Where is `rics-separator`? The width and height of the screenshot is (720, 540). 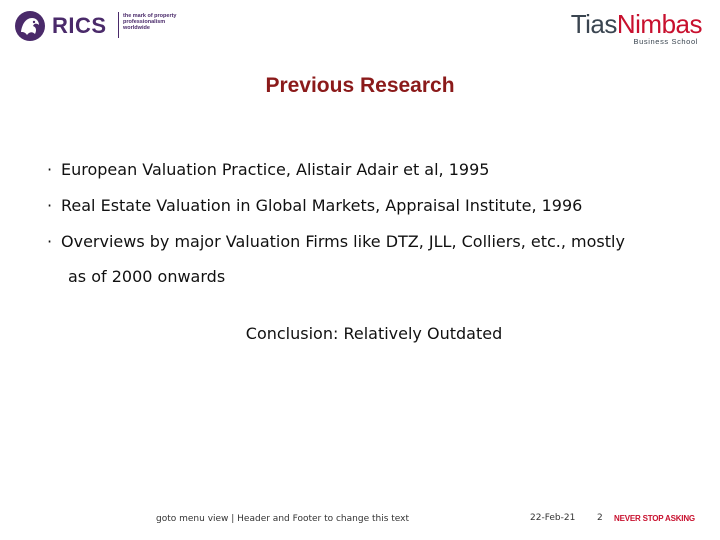
rics-separator is located at coordinates (118, 25).